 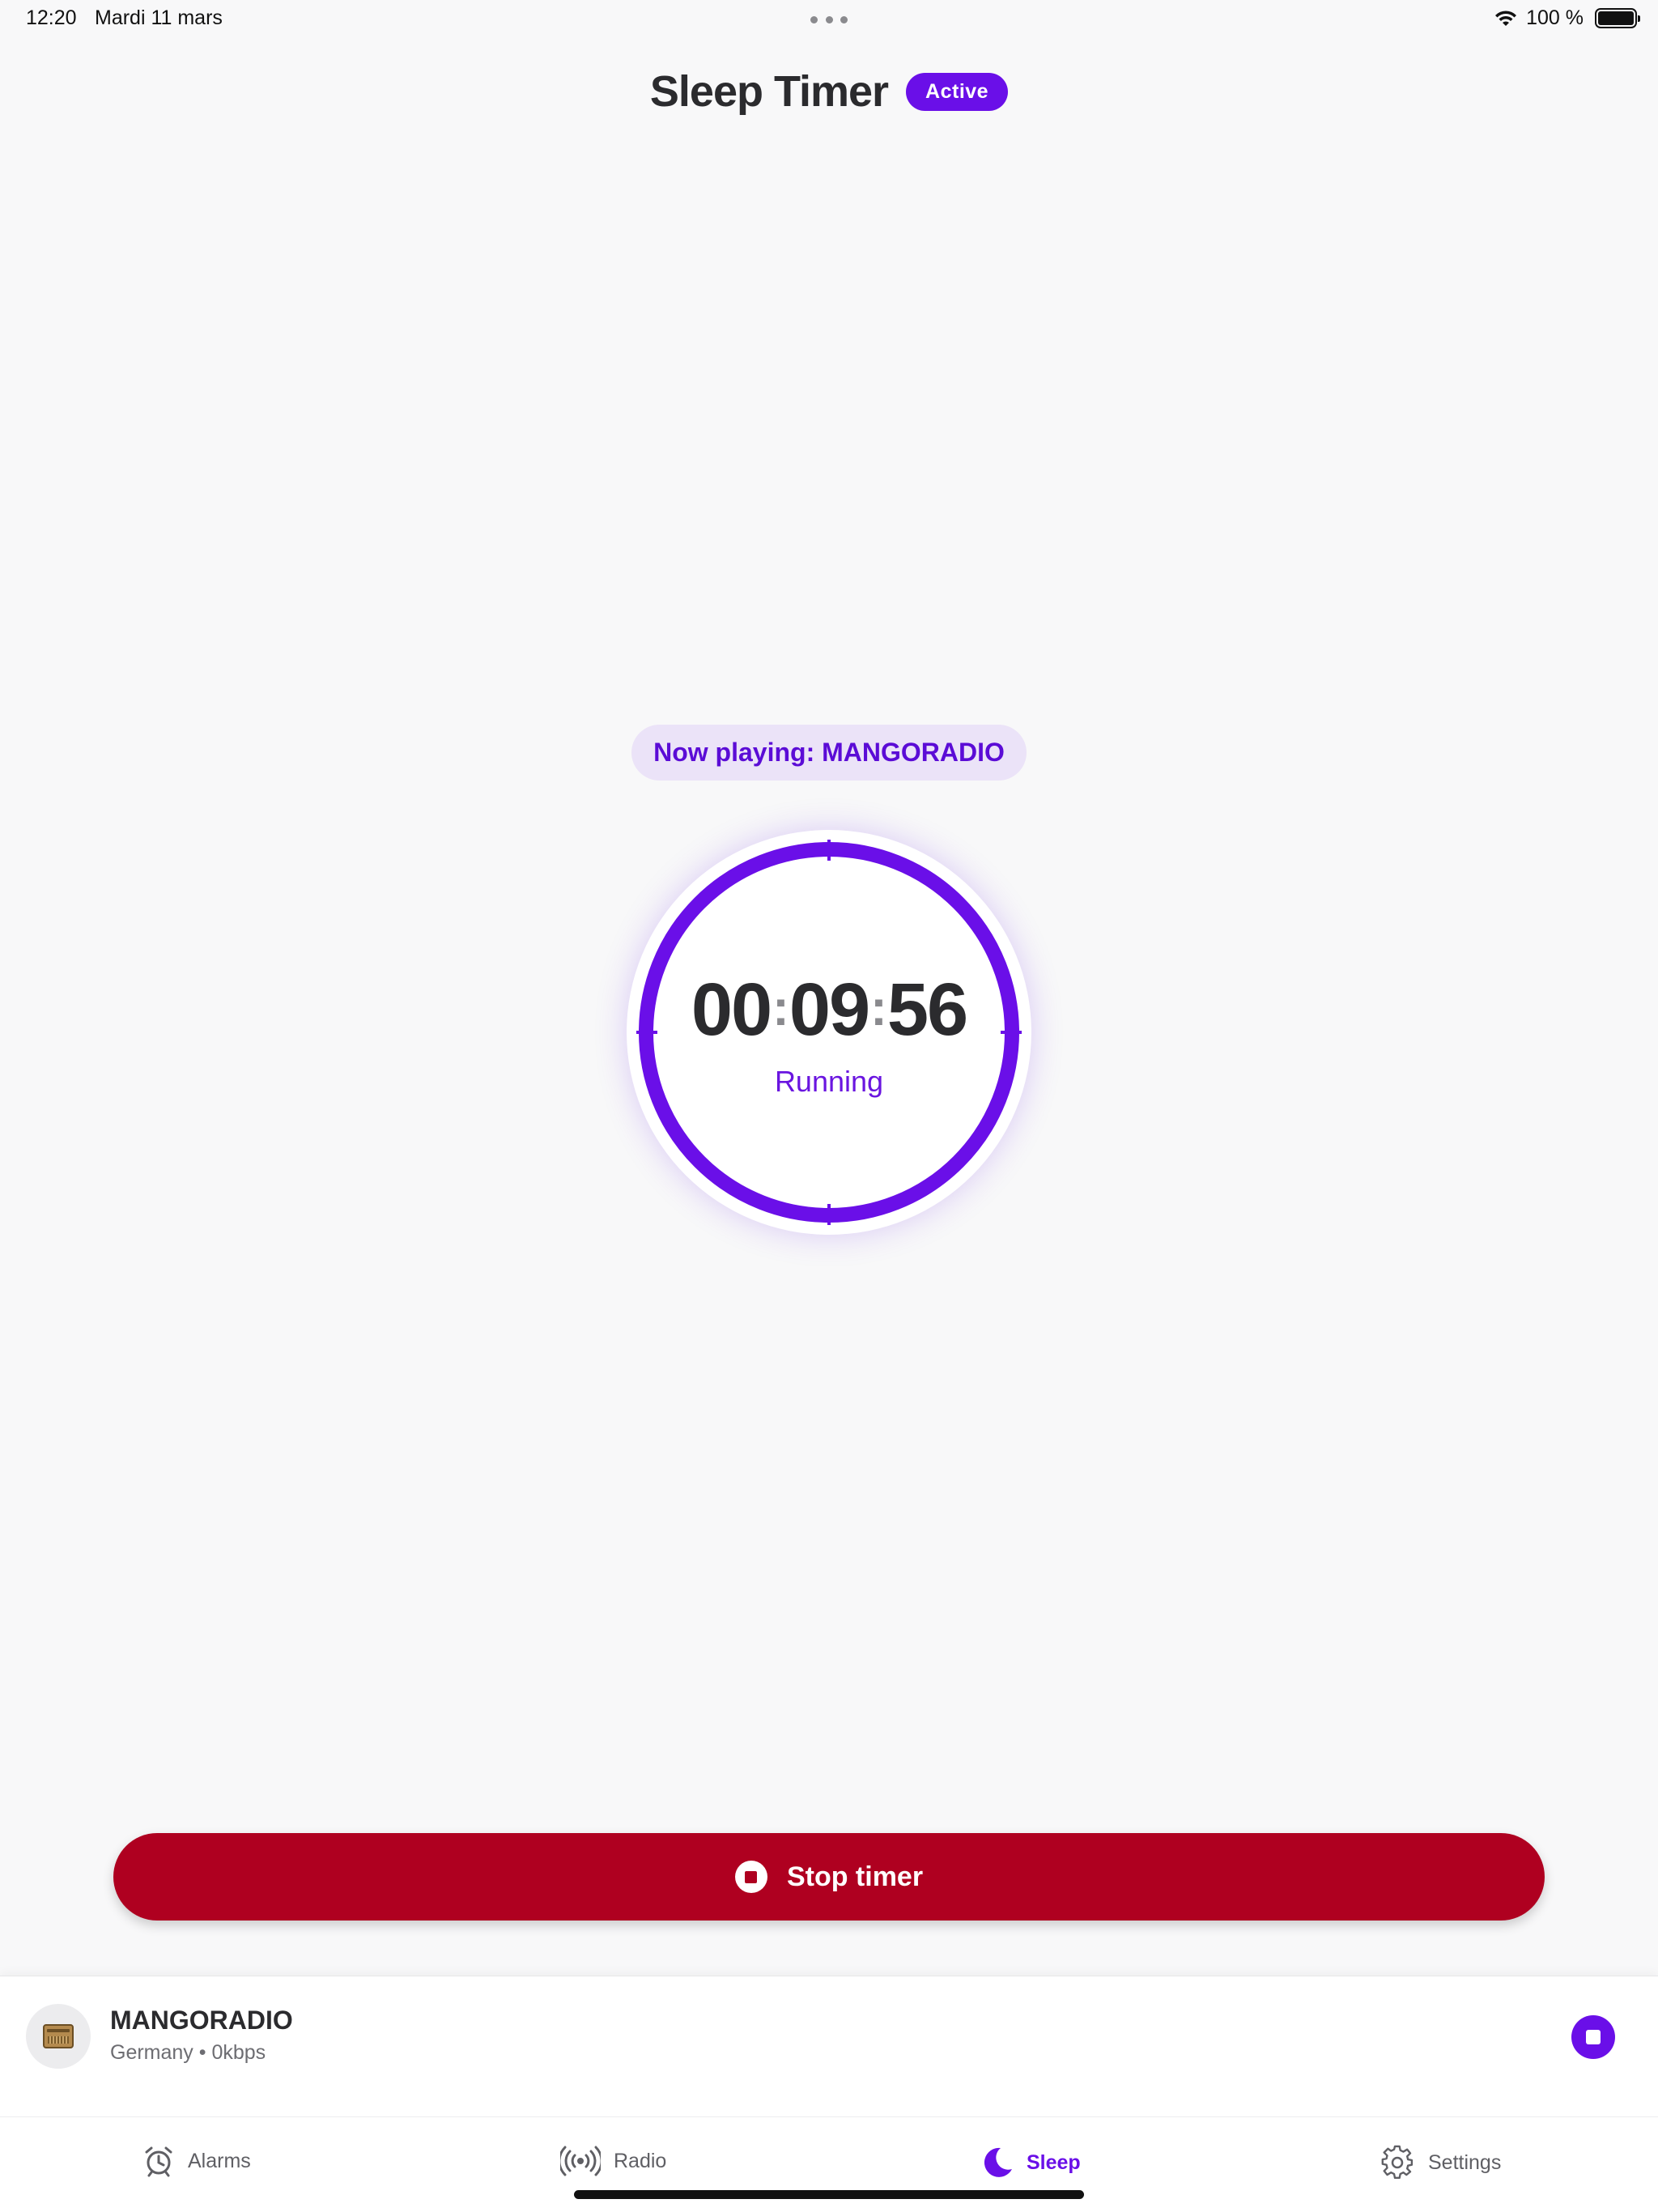 What do you see at coordinates (855, 1877) in the screenshot?
I see `stop-timer-label: Stop timer` at bounding box center [855, 1877].